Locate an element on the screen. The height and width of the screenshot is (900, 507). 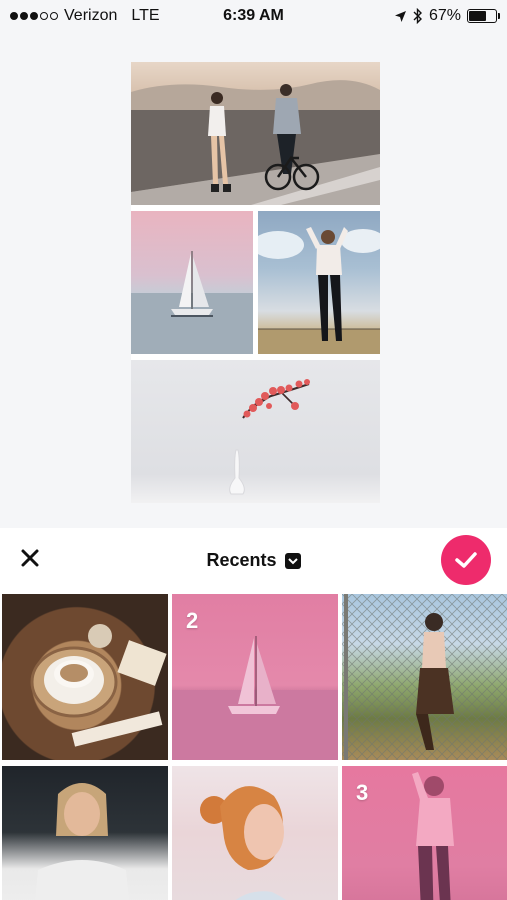
photo-thumbnail-coffee is located at coordinates (85, 677).